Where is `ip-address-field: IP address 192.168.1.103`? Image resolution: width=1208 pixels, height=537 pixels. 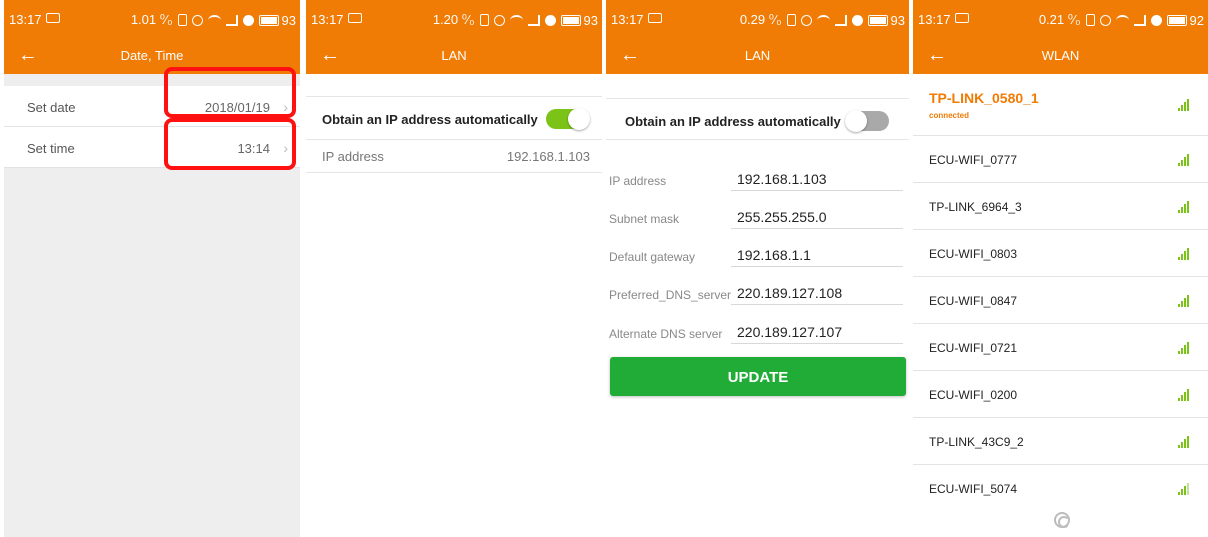
ip-address-field: IP address 192.168.1.103 is located at coordinates (757, 180).